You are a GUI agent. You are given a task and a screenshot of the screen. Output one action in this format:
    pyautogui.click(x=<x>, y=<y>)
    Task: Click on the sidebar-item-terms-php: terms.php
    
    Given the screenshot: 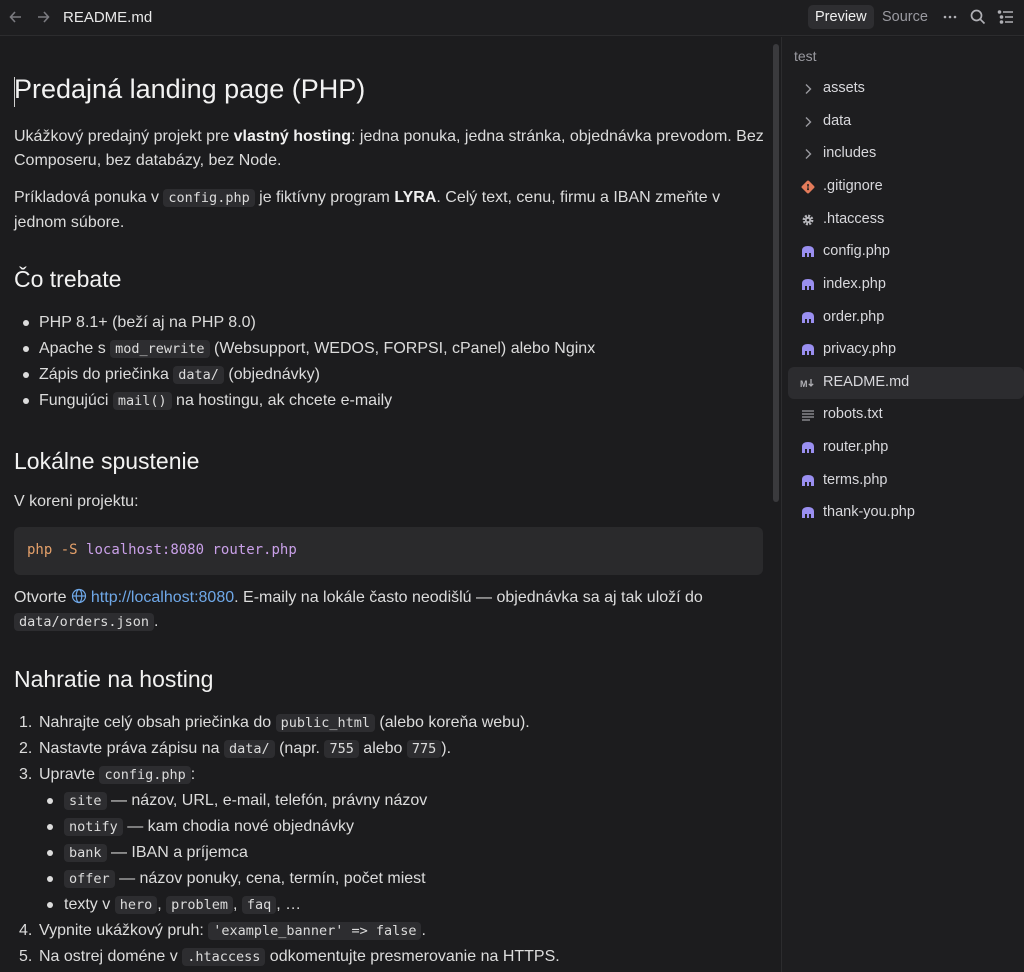 What is the action you would take?
    pyautogui.click(x=906, y=481)
    